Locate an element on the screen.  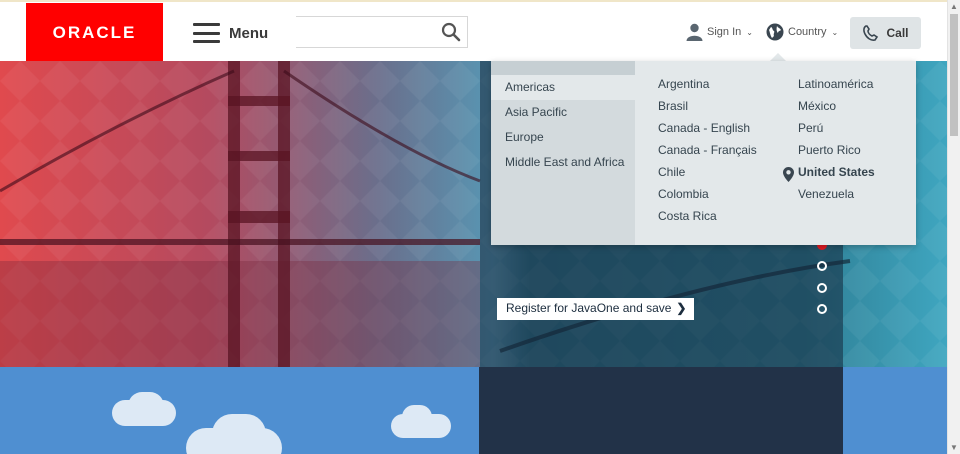
search-icon is located at coordinates (451, 32).